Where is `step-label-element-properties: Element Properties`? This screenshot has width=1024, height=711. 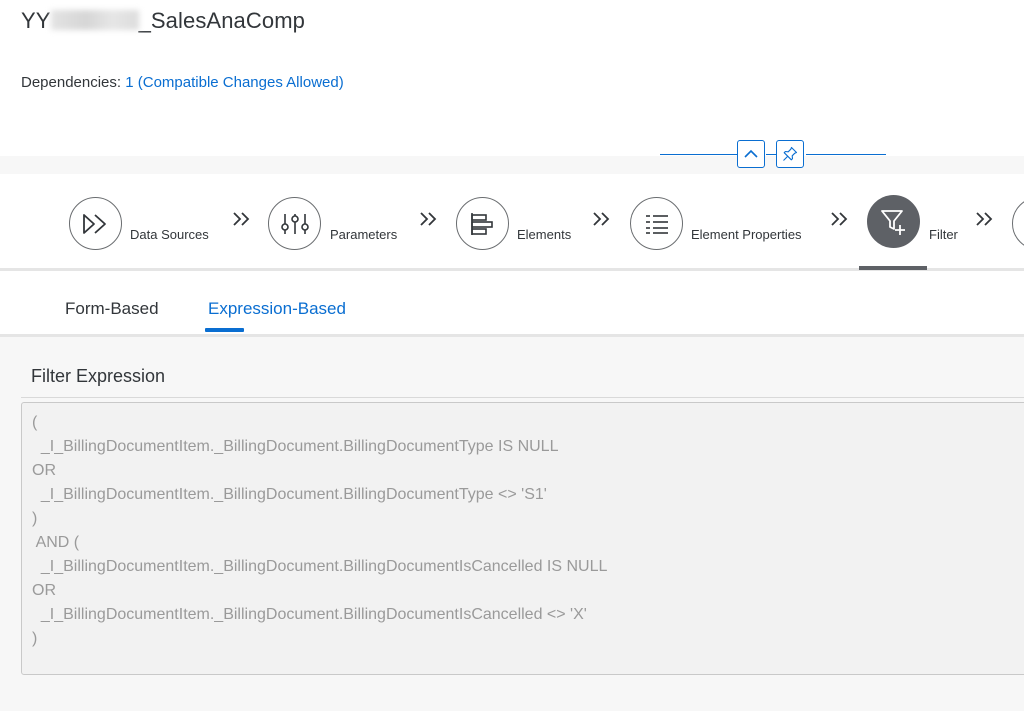
step-label-element-properties: Element Properties is located at coordinates (746, 234).